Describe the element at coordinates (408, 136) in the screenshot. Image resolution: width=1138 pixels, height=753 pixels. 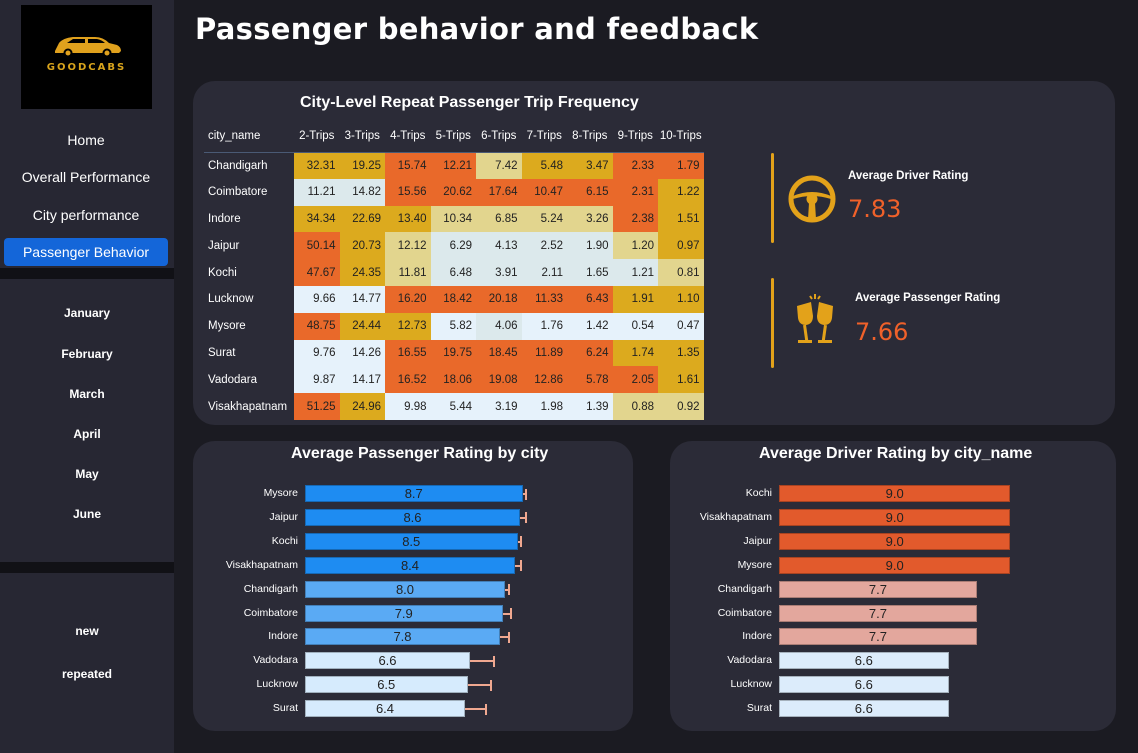
I see `column-header: 4-Trips` at that location.